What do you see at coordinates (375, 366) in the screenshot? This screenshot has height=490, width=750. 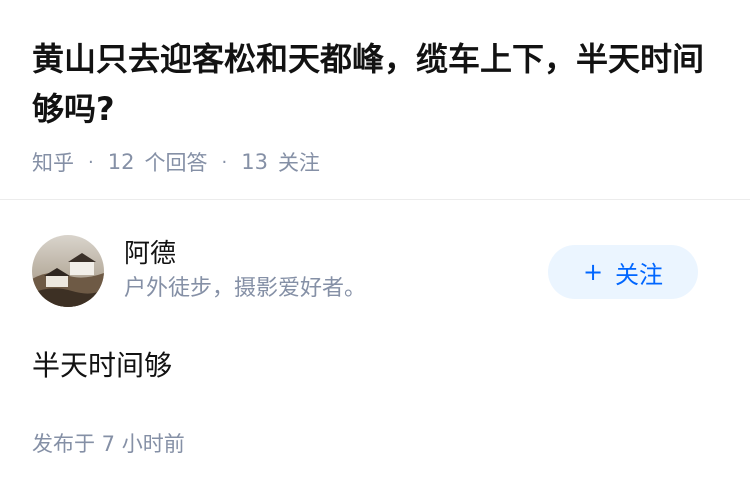 I see `answer-content: 半天时间够` at bounding box center [375, 366].